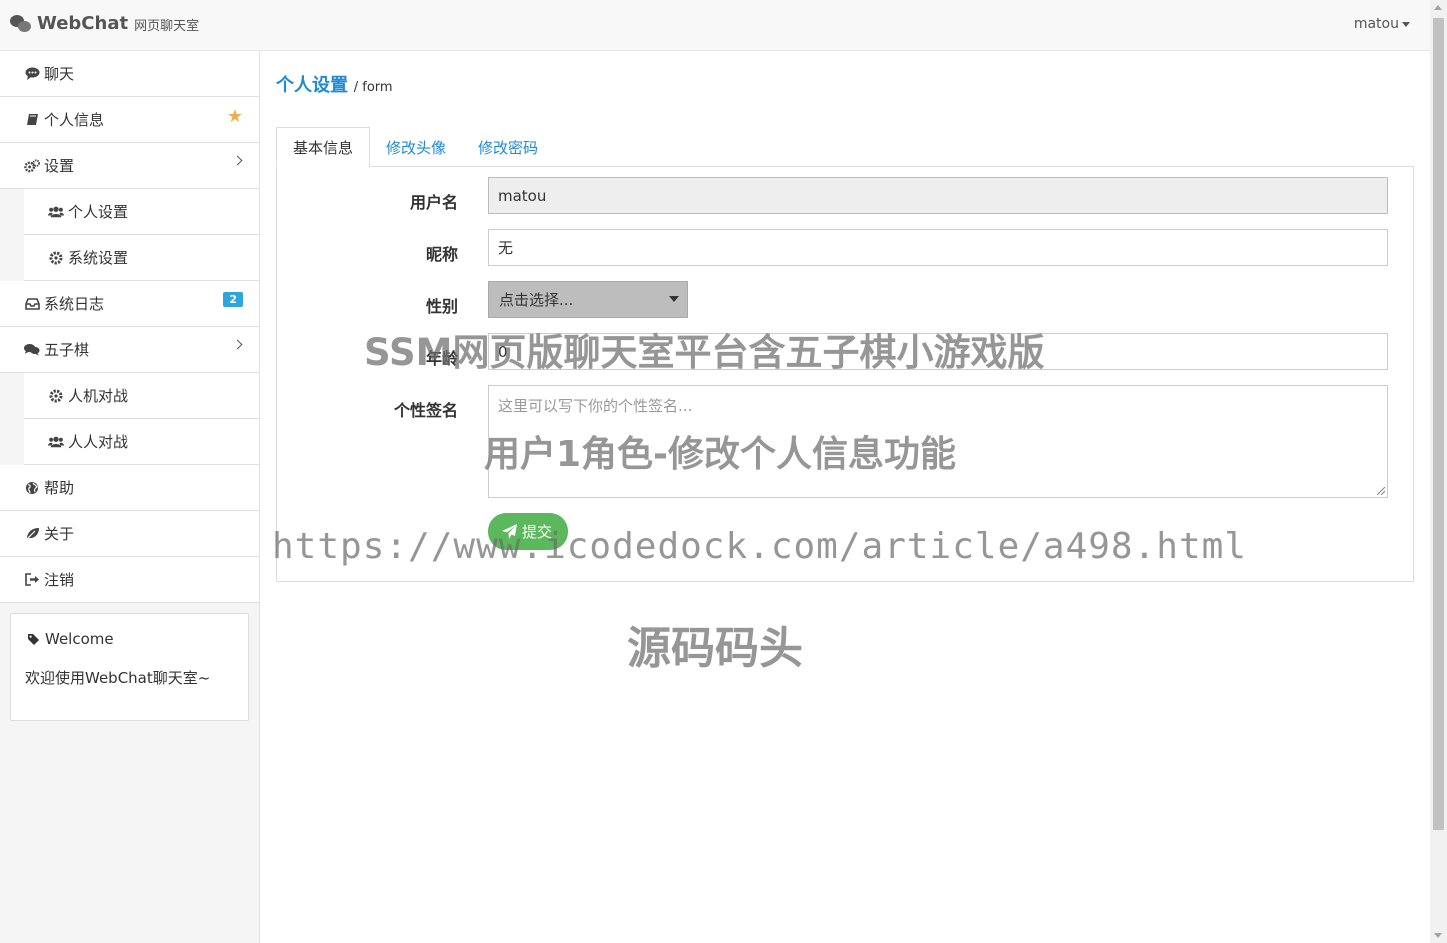 The image size is (1447, 943). Describe the element at coordinates (129, 580) in the screenshot. I see `sidebar-item-logout: 注销` at that location.